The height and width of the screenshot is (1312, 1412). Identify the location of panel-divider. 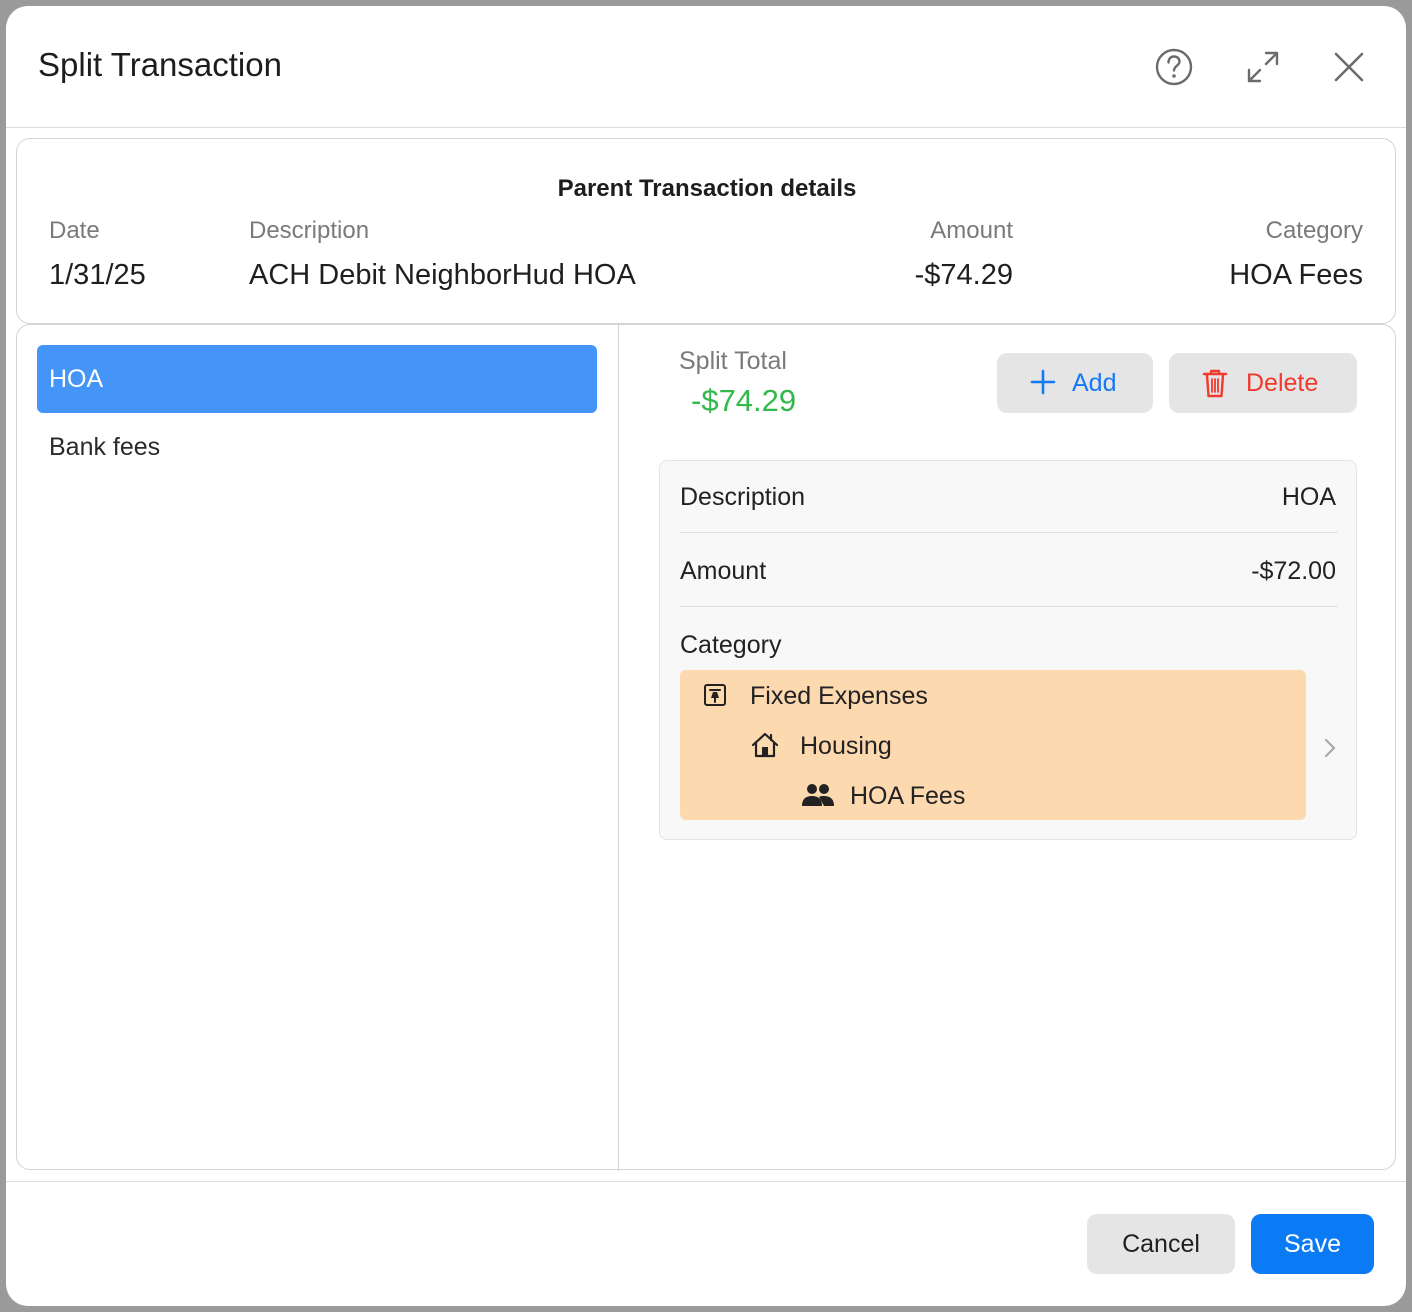
(618, 748).